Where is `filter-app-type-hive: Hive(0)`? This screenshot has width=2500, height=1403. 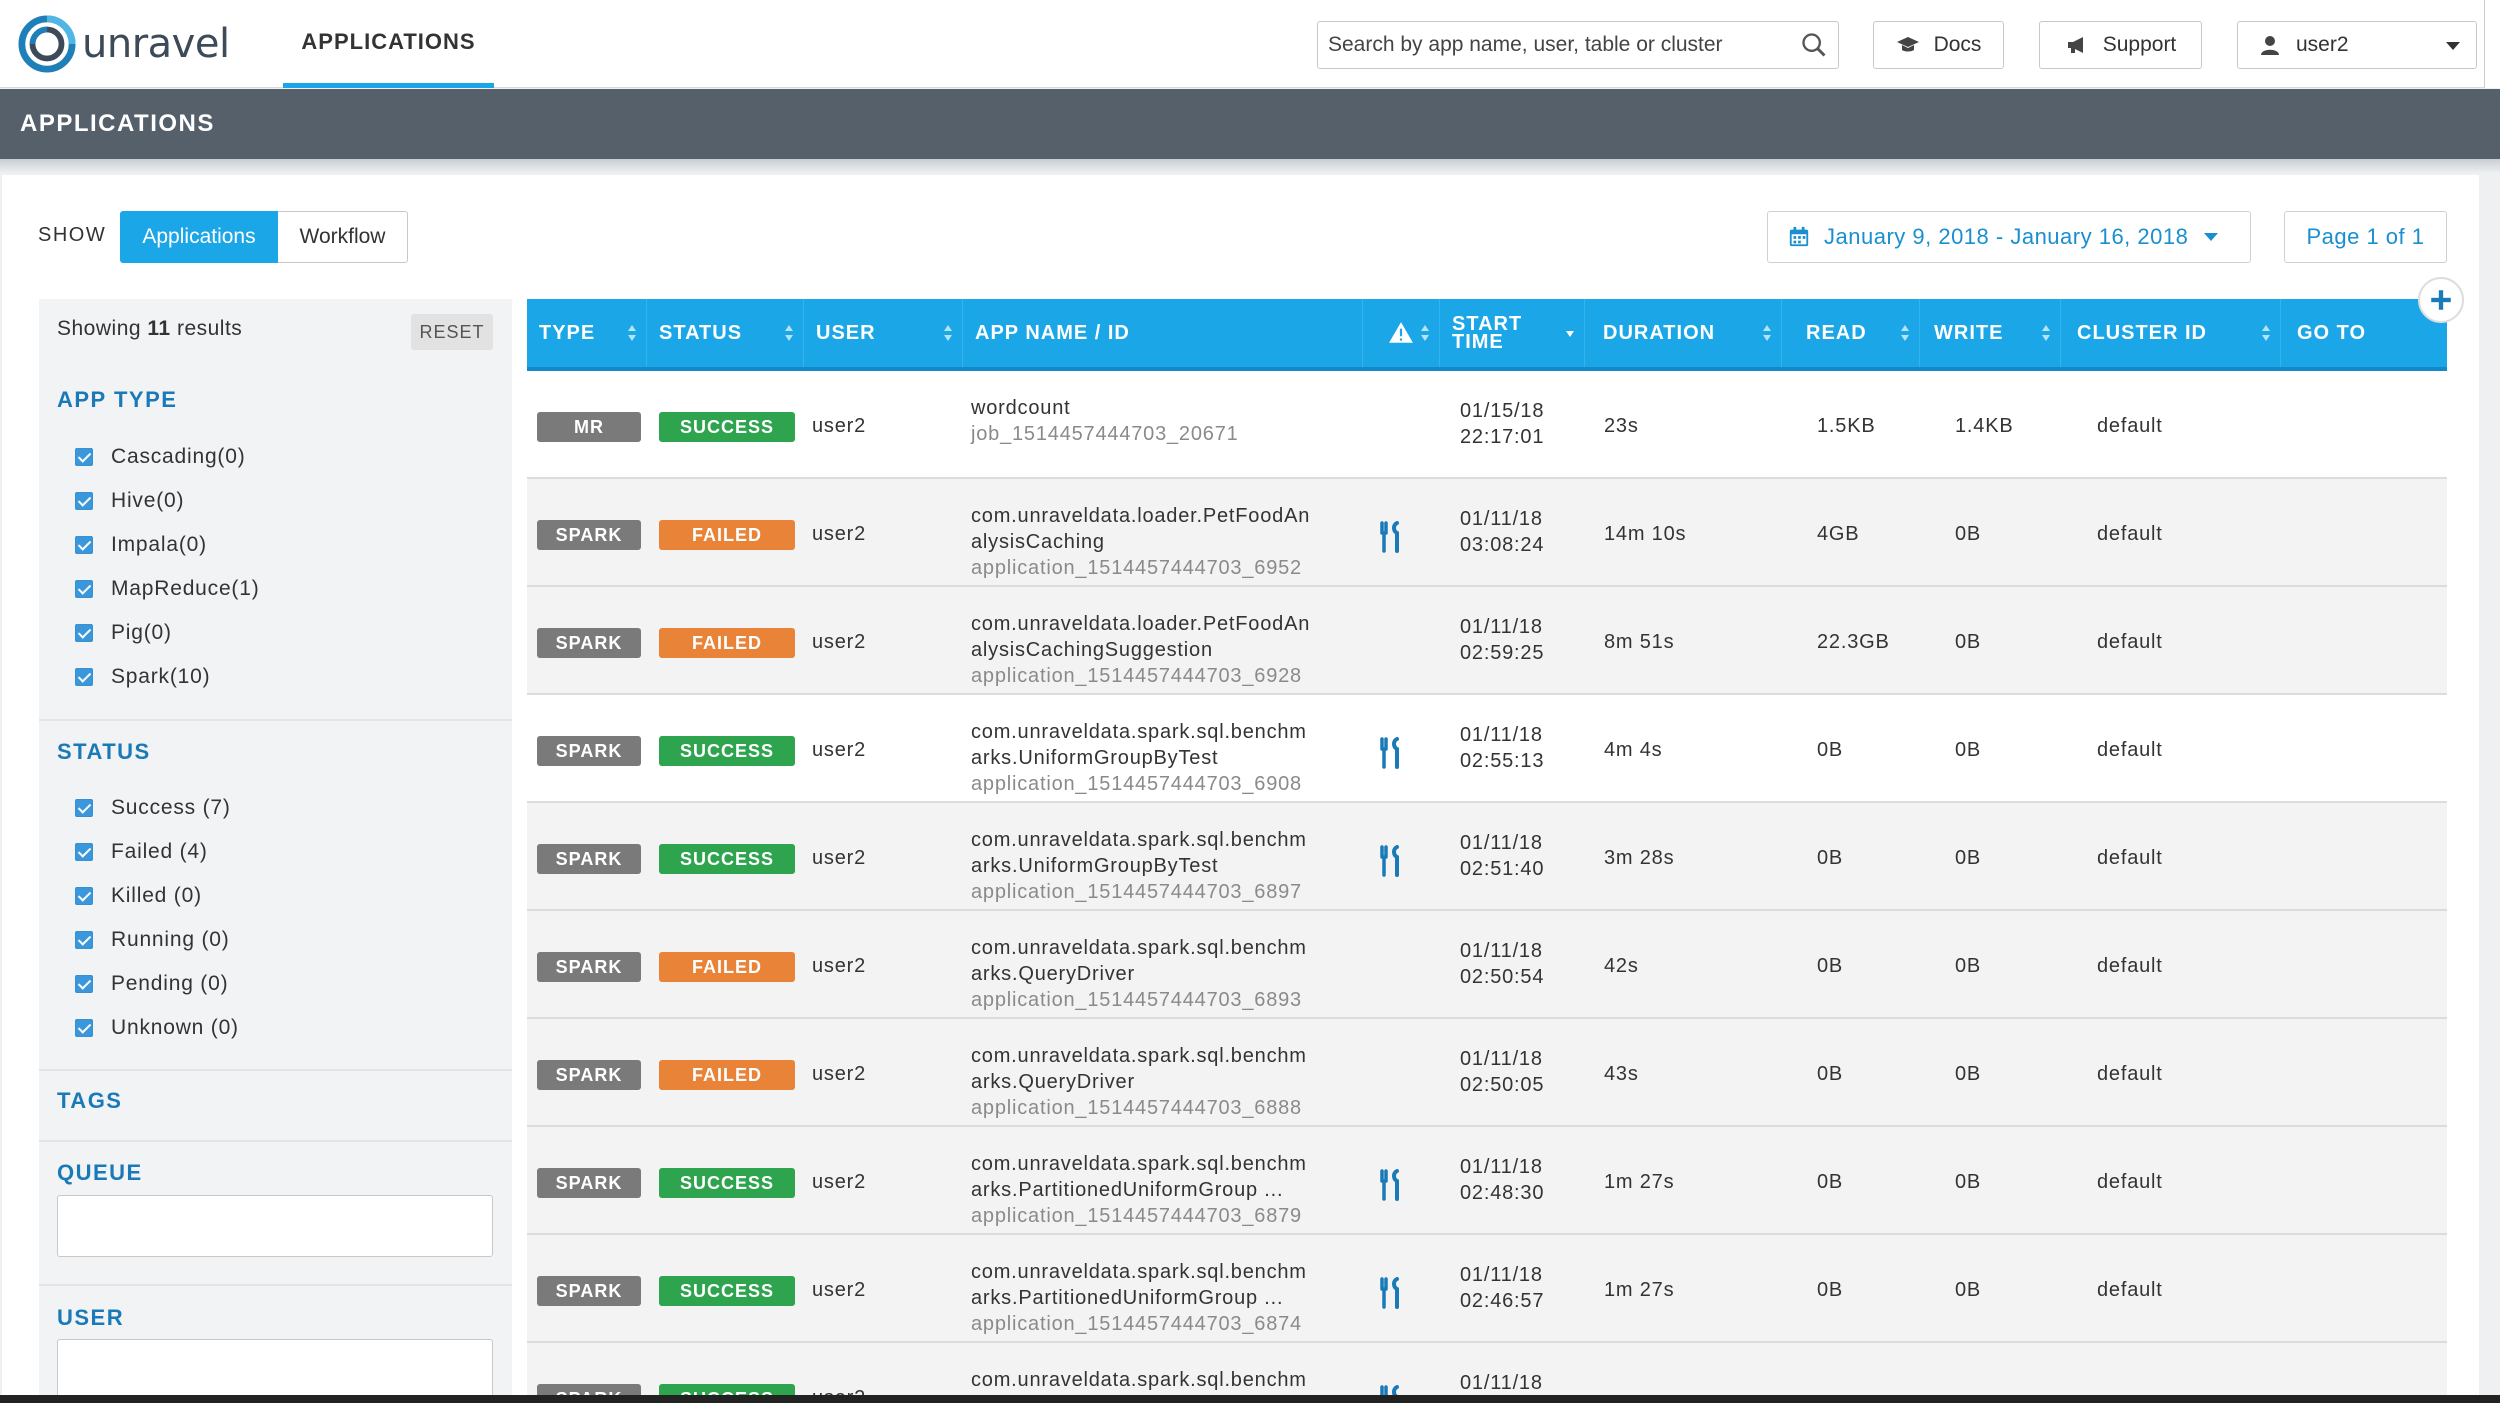
filter-app-type-hive: Hive(0) is located at coordinates (129, 501).